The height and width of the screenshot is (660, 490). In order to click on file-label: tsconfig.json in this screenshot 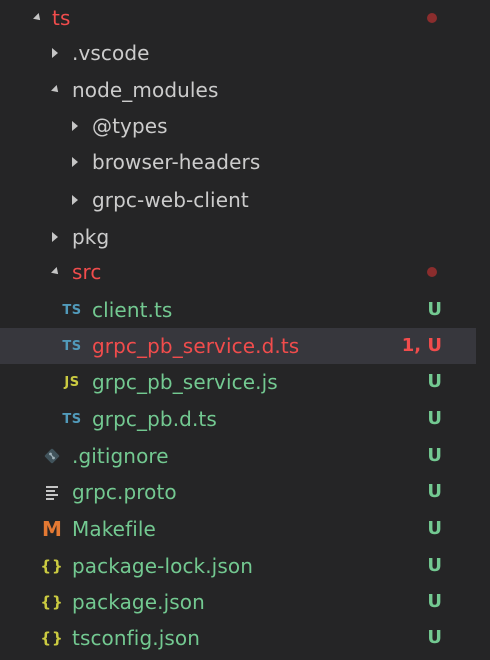, I will do `click(136, 638)`.